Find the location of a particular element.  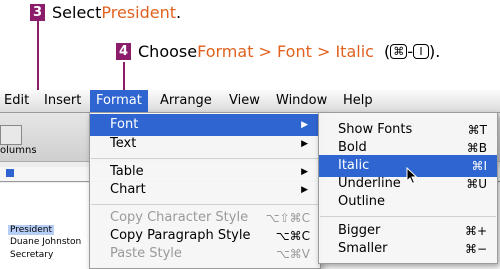

menu-insert: Insert is located at coordinates (62, 101).